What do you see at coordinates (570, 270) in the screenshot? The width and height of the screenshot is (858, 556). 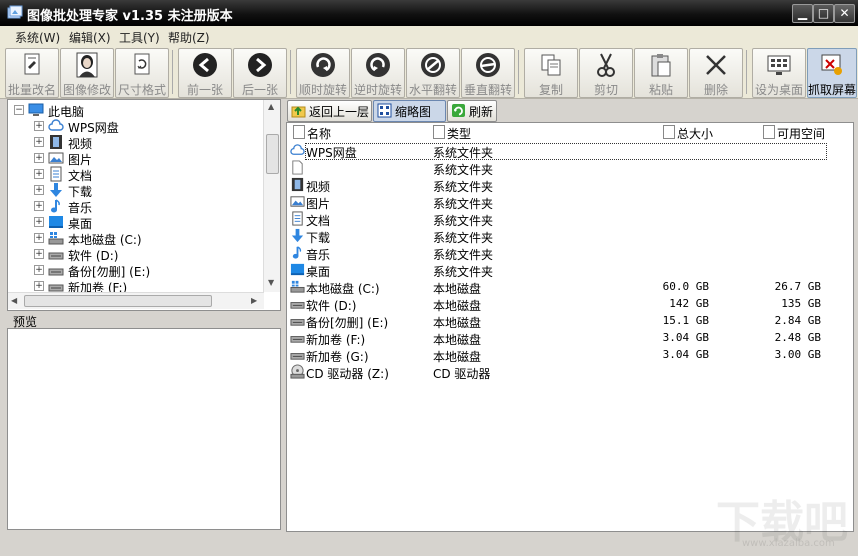 I see `table-row: 桌面 系统文件夹` at bounding box center [570, 270].